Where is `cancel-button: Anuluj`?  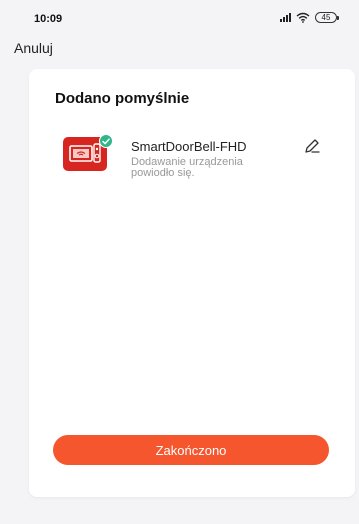
cancel-button: Anuluj is located at coordinates (33, 48).